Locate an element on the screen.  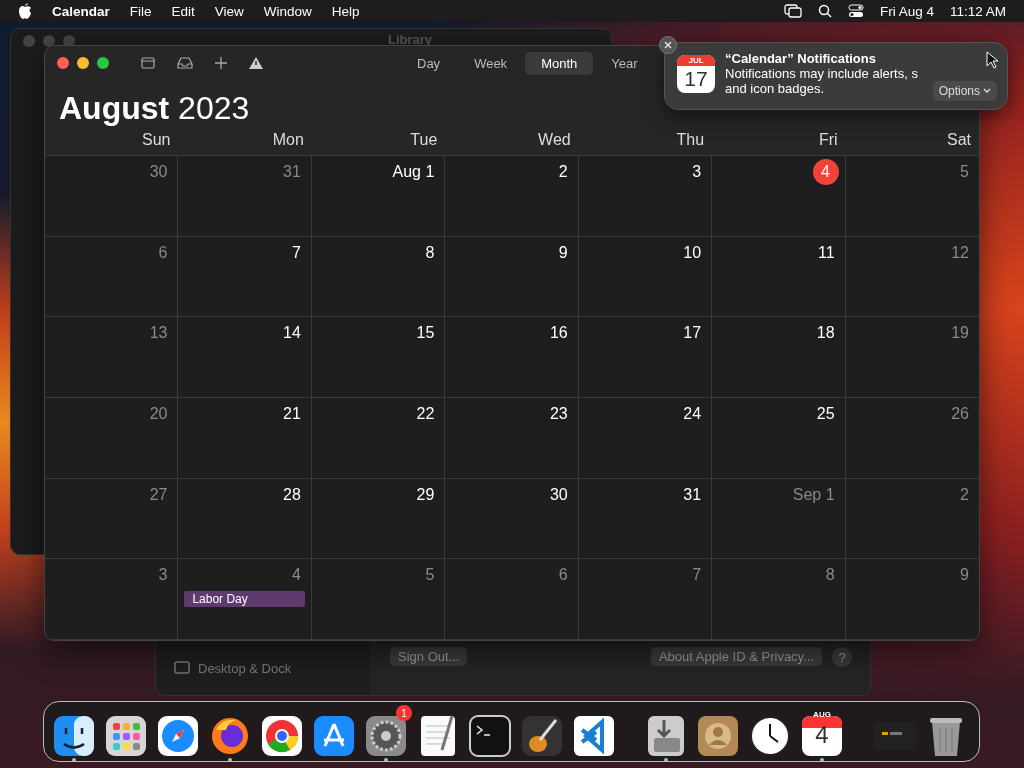
view-tab: Year is located at coordinates (624, 63).